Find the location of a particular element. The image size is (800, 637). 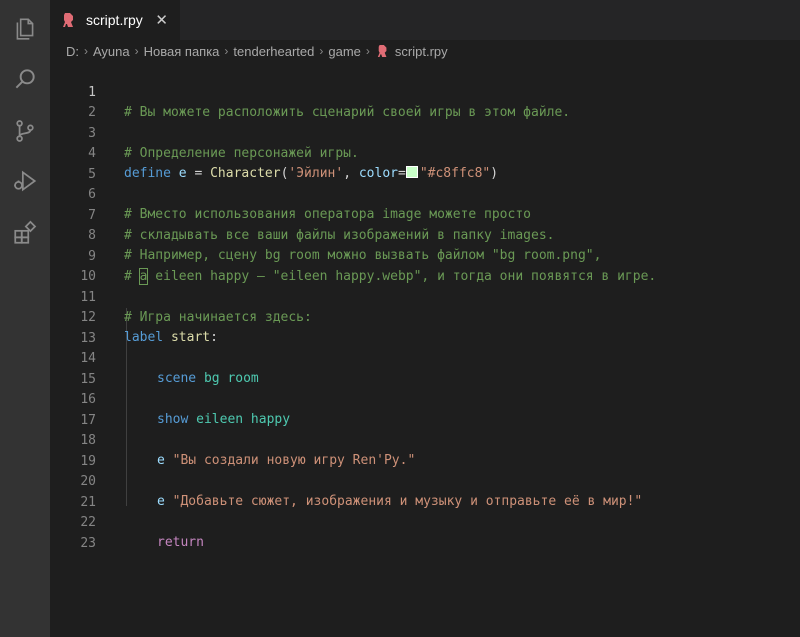

code-line: 14 scene bg room is located at coordinates (425, 357).